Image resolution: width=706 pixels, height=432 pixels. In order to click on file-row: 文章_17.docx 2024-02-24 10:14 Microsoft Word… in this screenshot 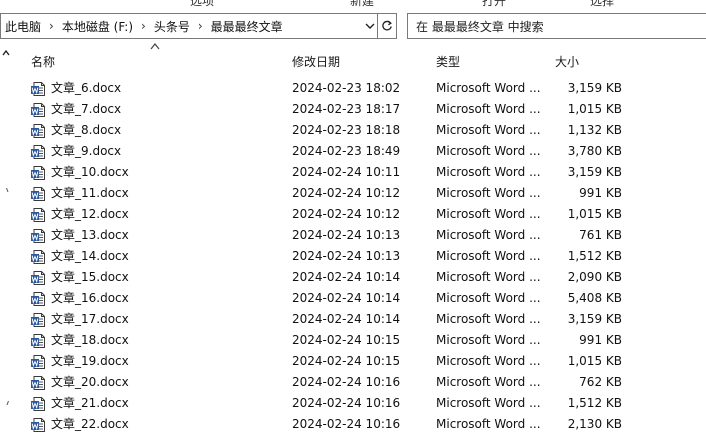, I will do `click(353, 319)`.